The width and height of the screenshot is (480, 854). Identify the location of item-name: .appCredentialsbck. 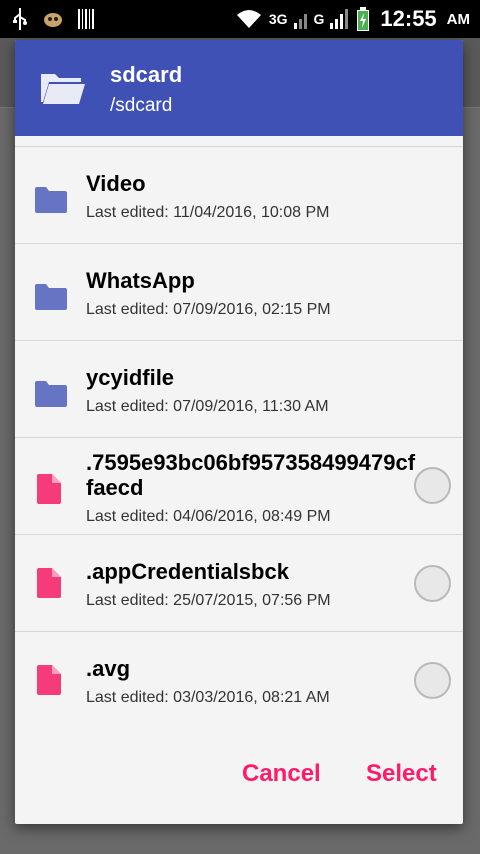
(187, 571).